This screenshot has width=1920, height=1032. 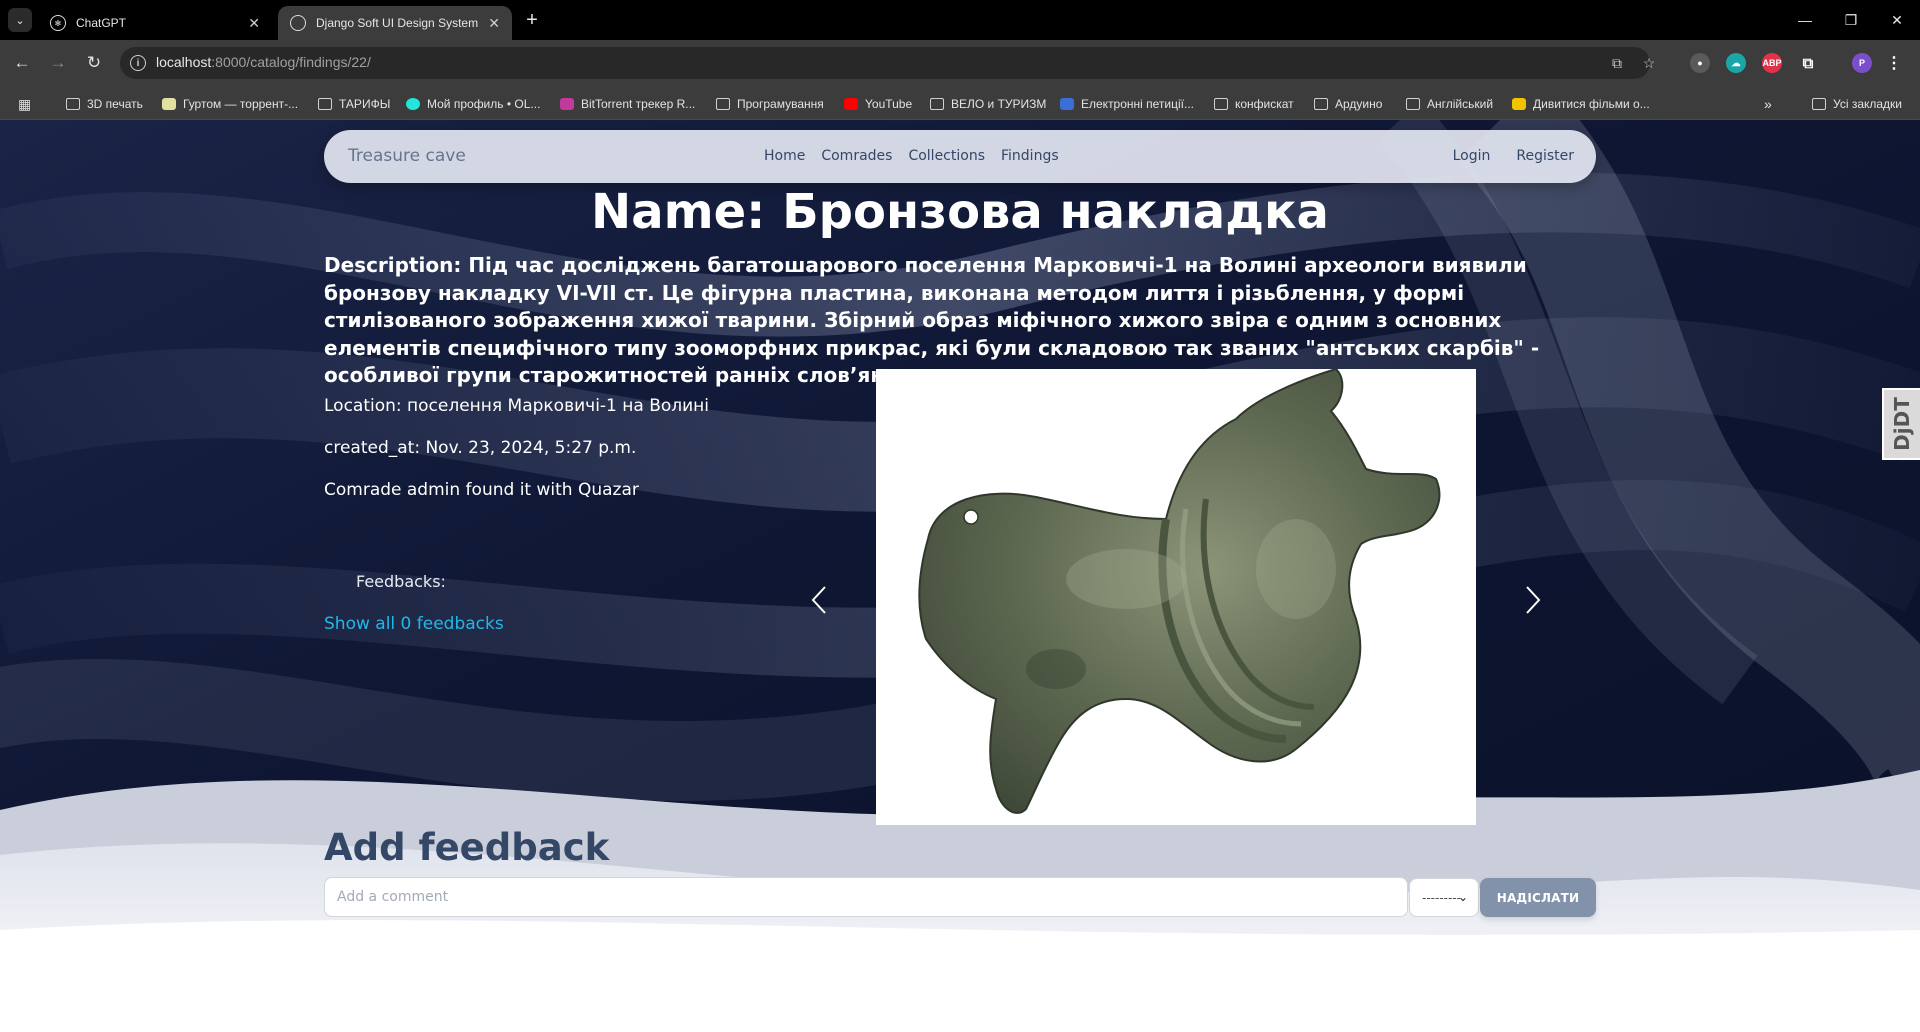 I want to click on feedbacks-label: Feedbacks:, so click(x=401, y=581).